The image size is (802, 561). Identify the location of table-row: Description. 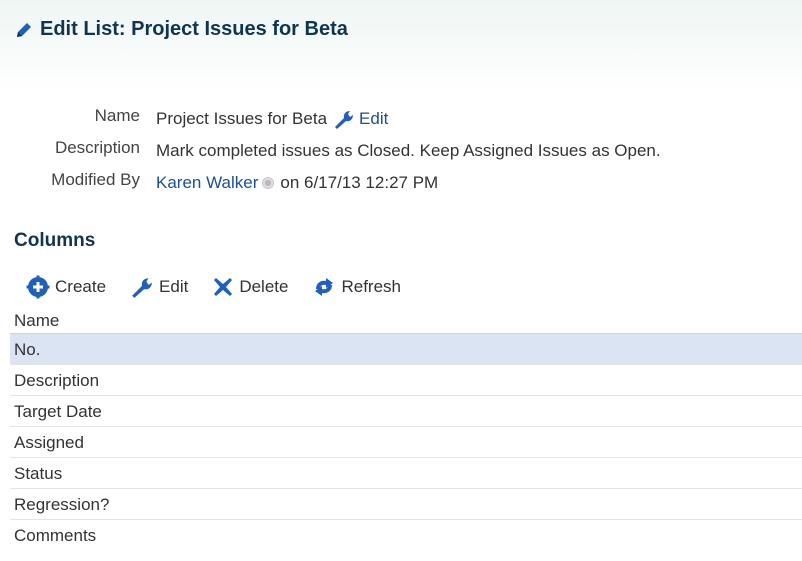
(406, 379).